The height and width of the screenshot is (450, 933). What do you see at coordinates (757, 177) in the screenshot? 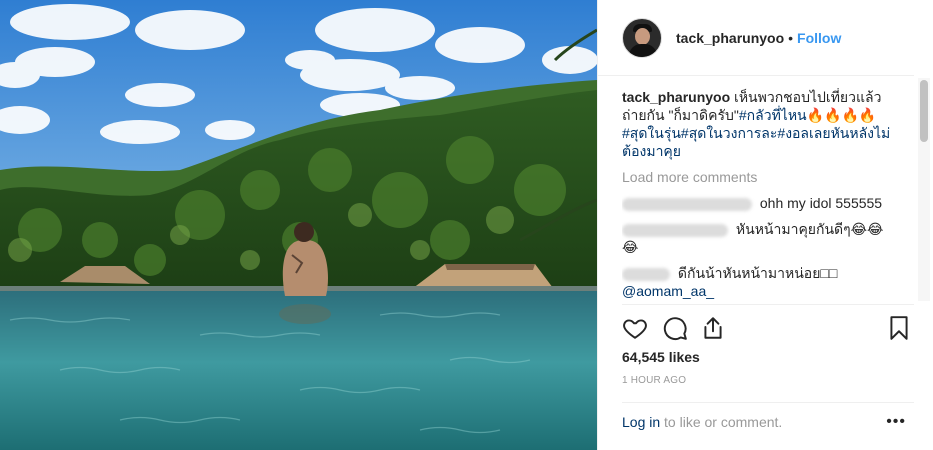
I see `load-more-comments-button: Load more comments` at bounding box center [757, 177].